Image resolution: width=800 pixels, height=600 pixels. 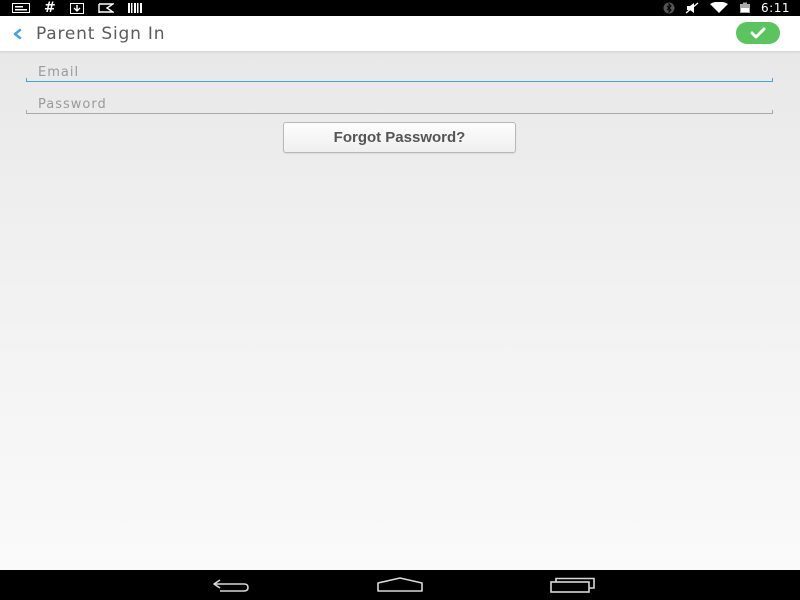 What do you see at coordinates (399, 137) in the screenshot?
I see `forgot-password-button: Forgot Password?` at bounding box center [399, 137].